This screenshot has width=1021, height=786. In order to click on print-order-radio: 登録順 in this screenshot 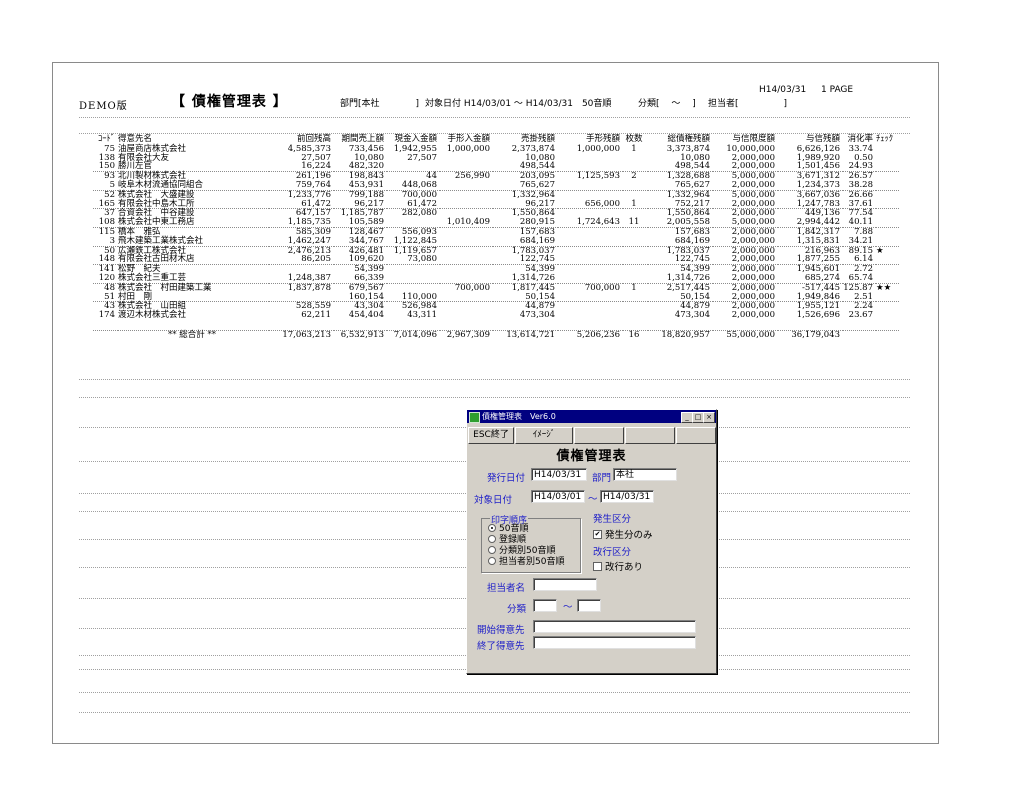, I will do `click(507, 539)`.